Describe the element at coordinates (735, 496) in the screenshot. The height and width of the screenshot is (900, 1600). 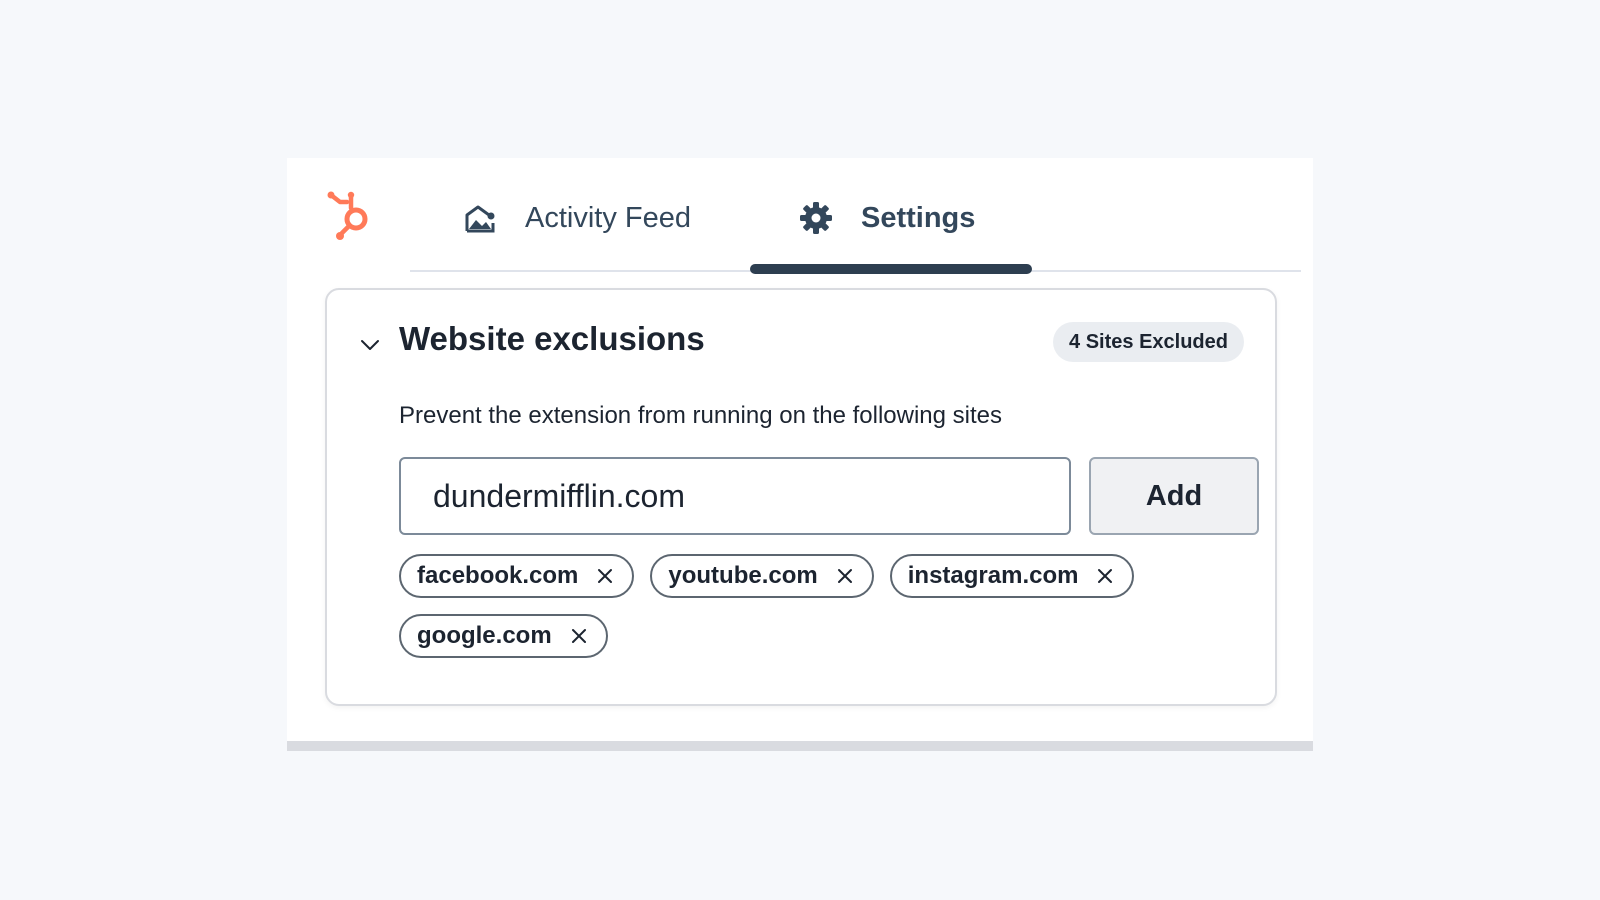
I see `site-url-input` at that location.